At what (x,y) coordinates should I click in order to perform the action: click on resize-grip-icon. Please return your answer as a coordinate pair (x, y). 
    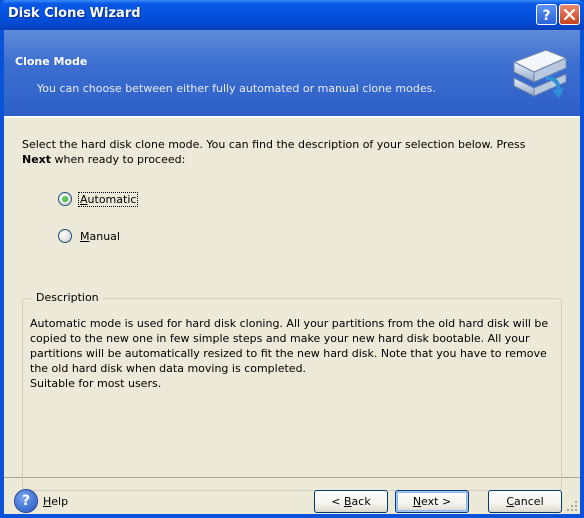
    Looking at the image, I should click on (572, 506).